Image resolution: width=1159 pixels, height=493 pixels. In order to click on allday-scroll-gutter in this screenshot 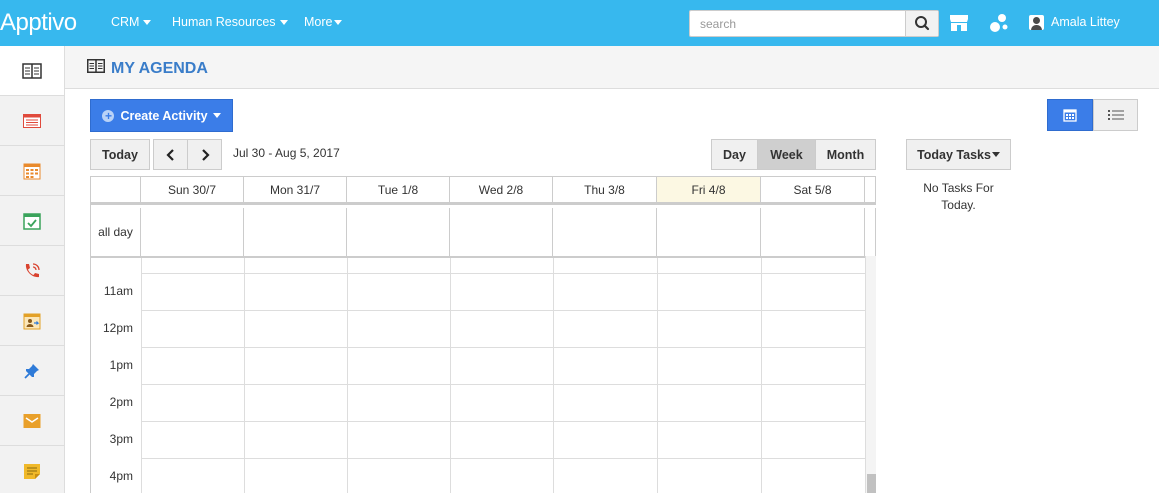, I will do `click(870, 232)`.